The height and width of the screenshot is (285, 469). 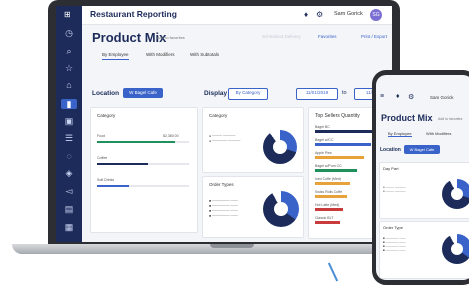 What do you see at coordinates (376, 15) in the screenshot?
I see `avatar: SG` at bounding box center [376, 15].